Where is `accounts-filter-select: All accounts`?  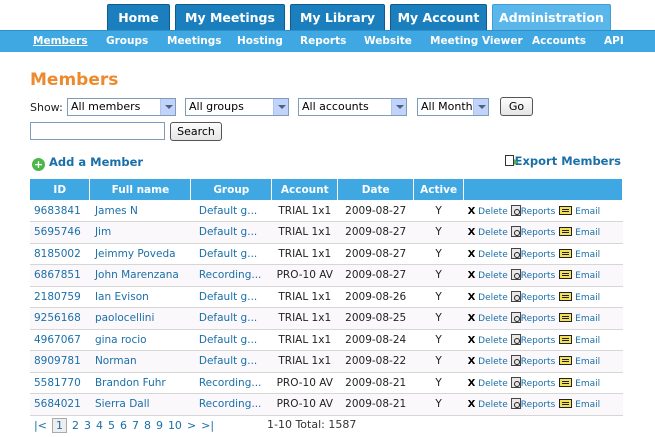
accounts-filter-select: All accounts is located at coordinates (352, 107).